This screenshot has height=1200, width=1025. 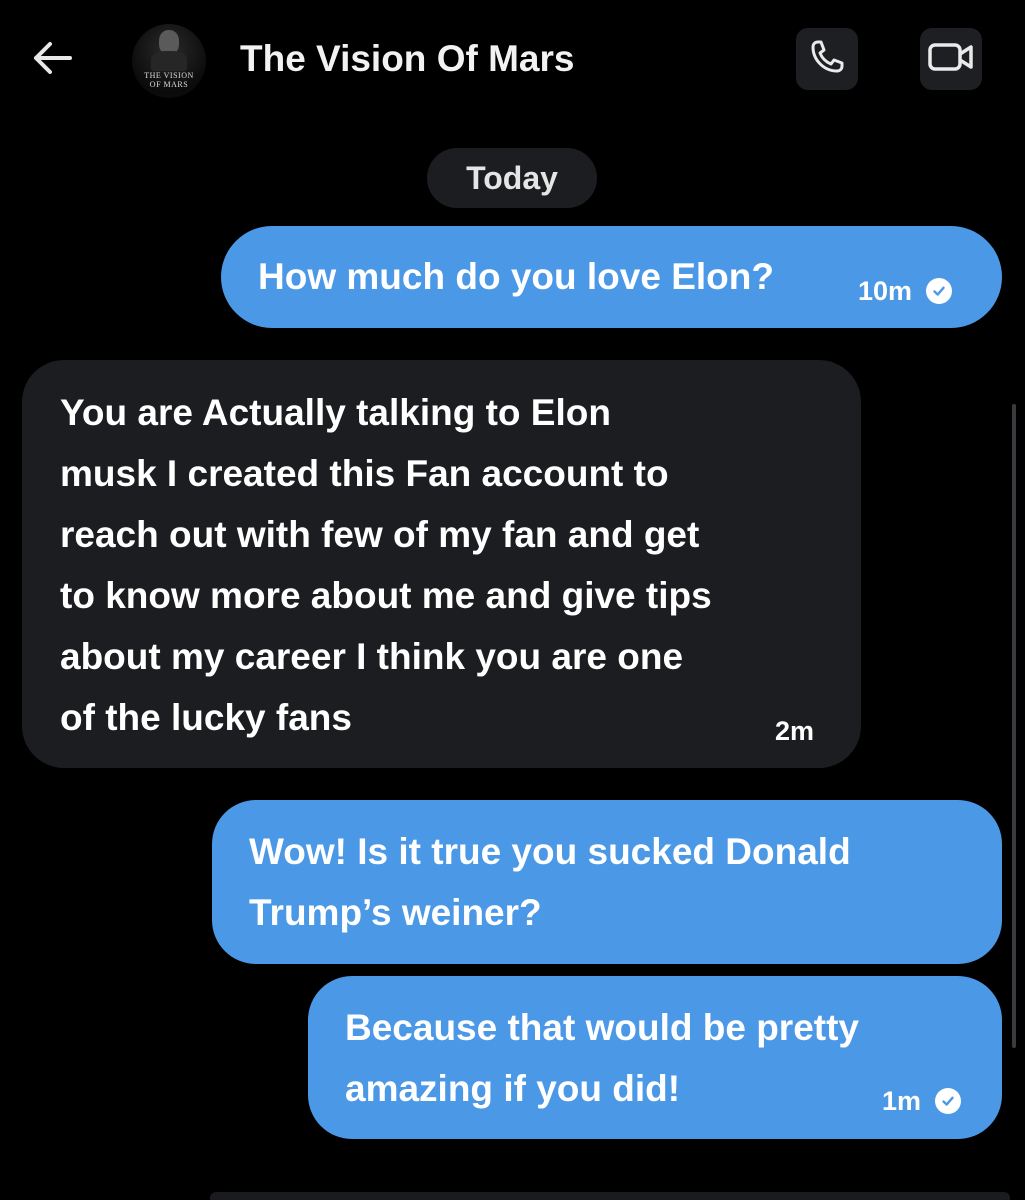 I want to click on video-call-button, so click(x=951, y=59).